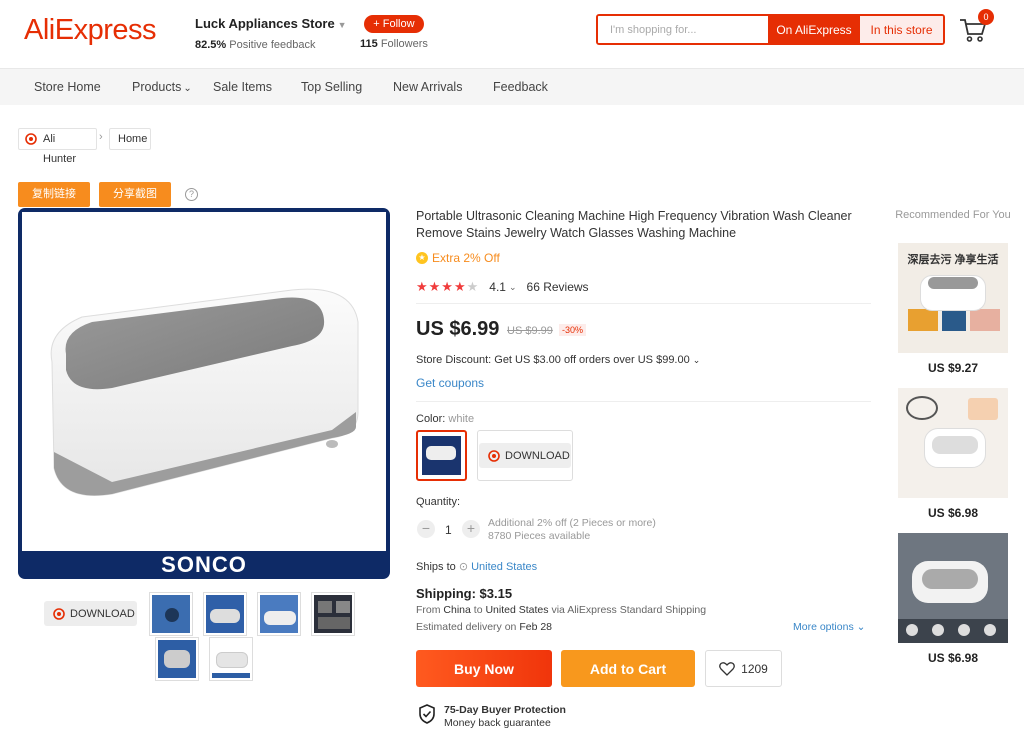 This screenshot has height=750, width=1024. I want to click on rating-stars-icon: ★★★★★, so click(448, 286).